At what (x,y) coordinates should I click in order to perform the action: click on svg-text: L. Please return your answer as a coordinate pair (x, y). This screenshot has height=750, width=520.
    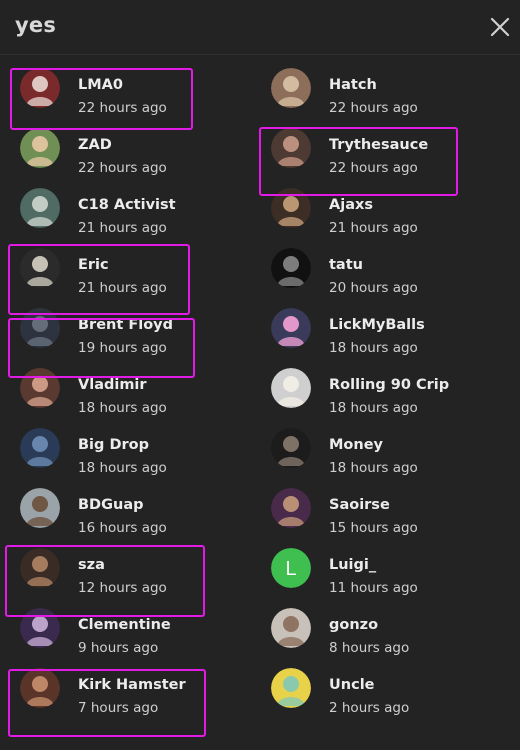
    Looking at the image, I should click on (290, 569).